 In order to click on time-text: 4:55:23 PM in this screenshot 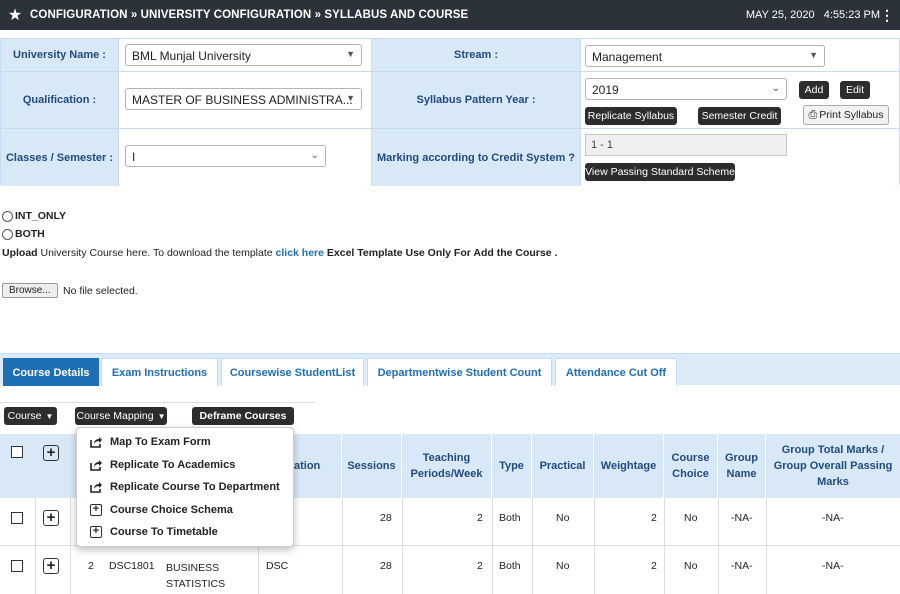, I will do `click(851, 15)`.